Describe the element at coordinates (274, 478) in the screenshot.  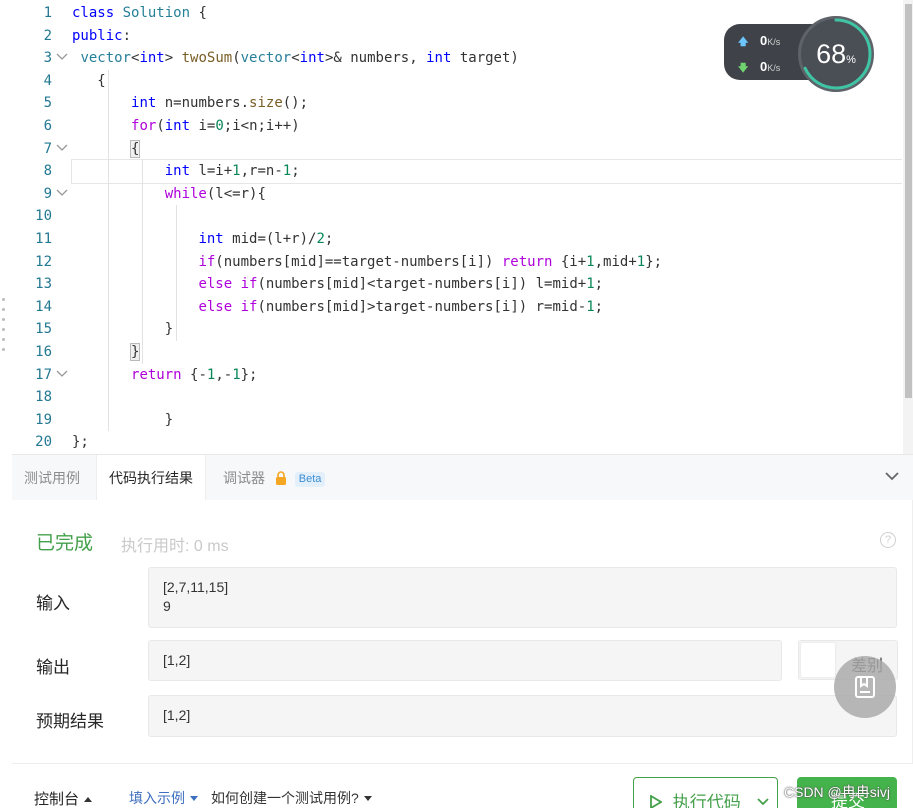
I see `tab-debugger: 调试器 Beta` at that location.